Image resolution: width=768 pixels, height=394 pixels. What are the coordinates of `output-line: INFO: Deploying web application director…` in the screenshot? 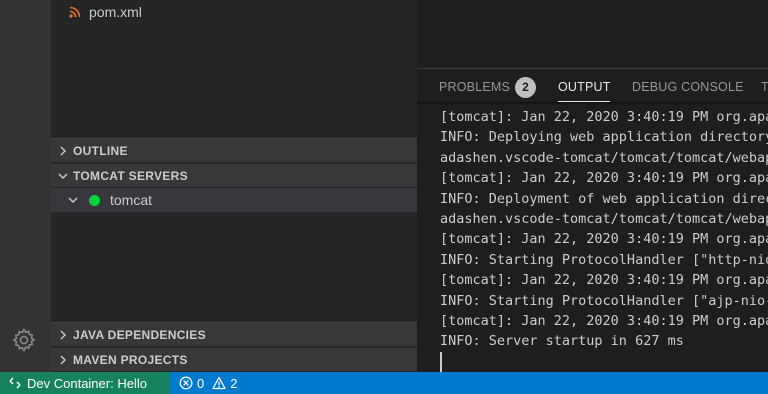 It's located at (604, 137).